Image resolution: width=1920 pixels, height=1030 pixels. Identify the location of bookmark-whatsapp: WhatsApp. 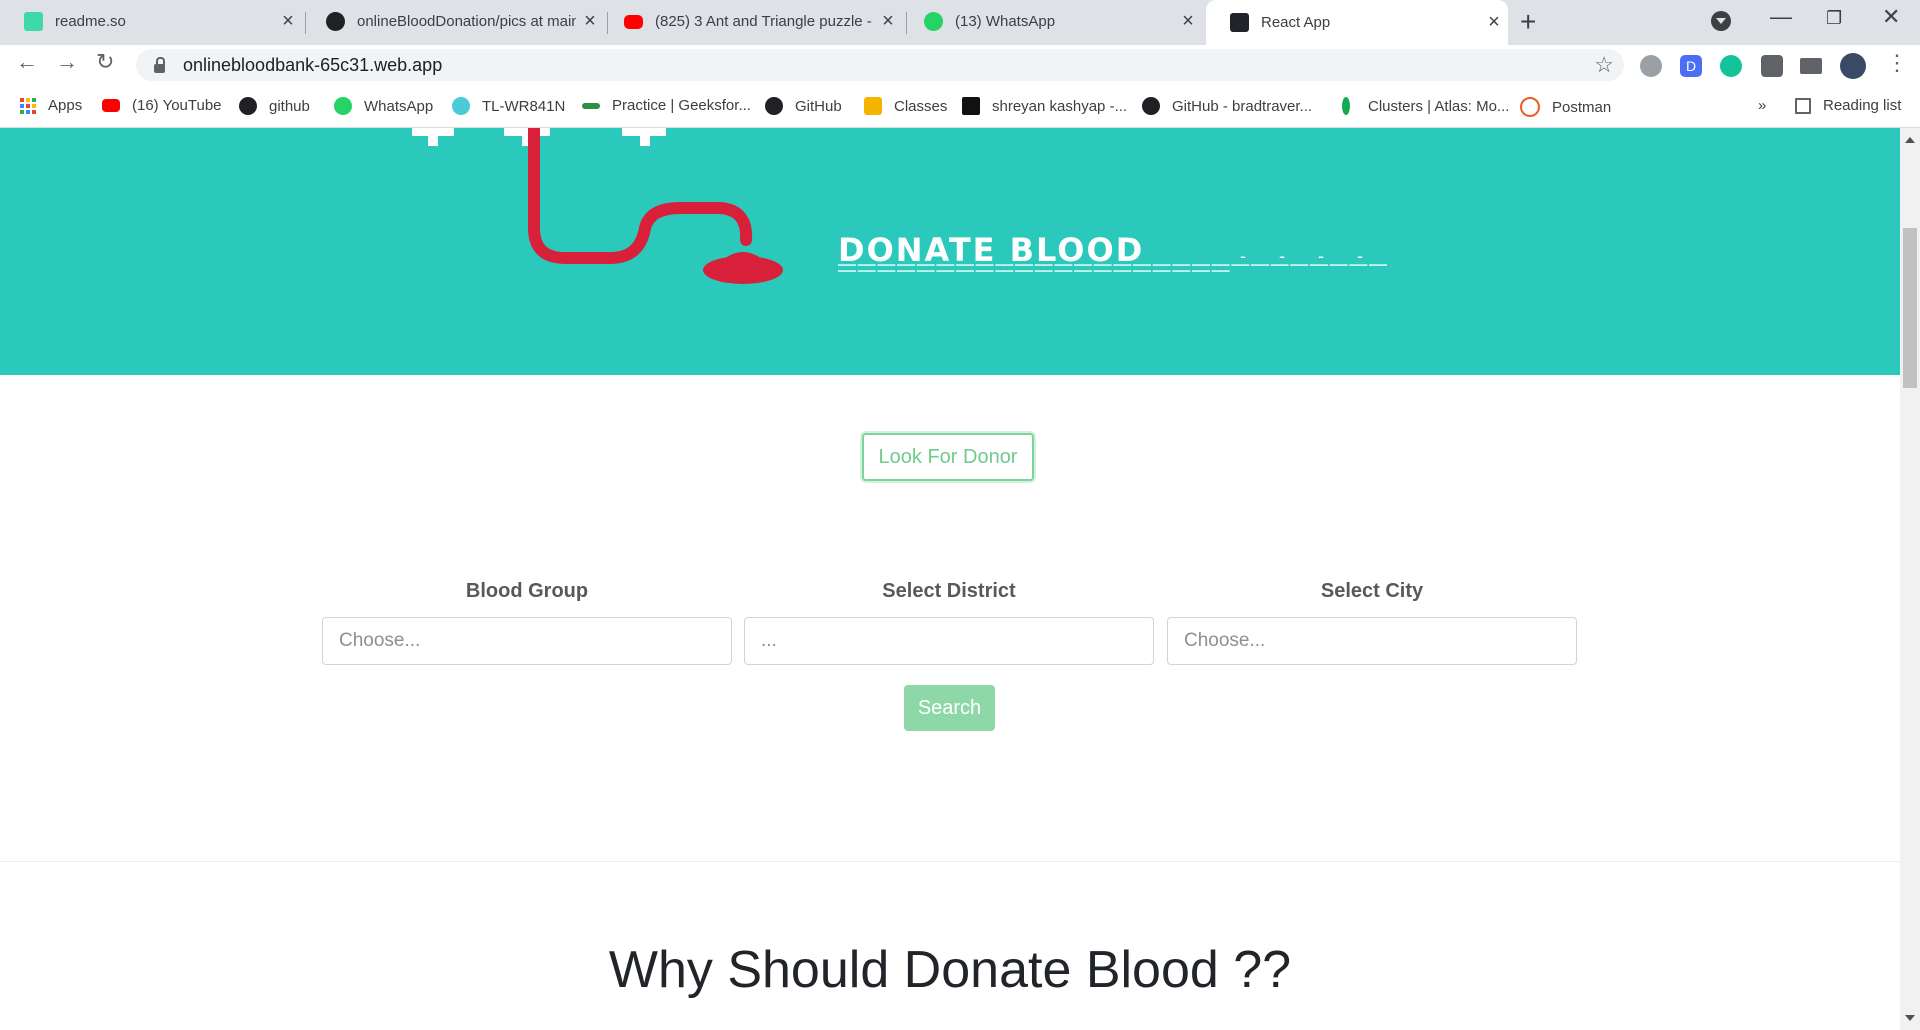
(383, 106).